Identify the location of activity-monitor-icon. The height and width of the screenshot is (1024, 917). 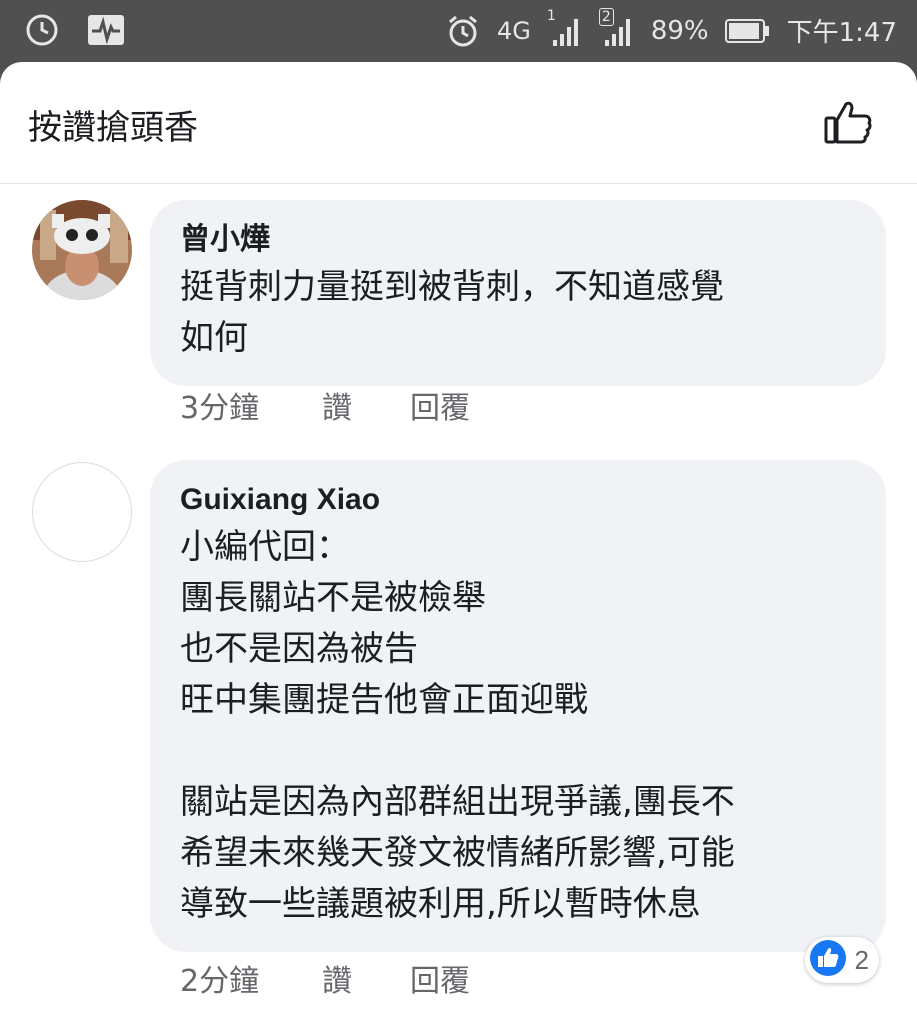
(106, 30).